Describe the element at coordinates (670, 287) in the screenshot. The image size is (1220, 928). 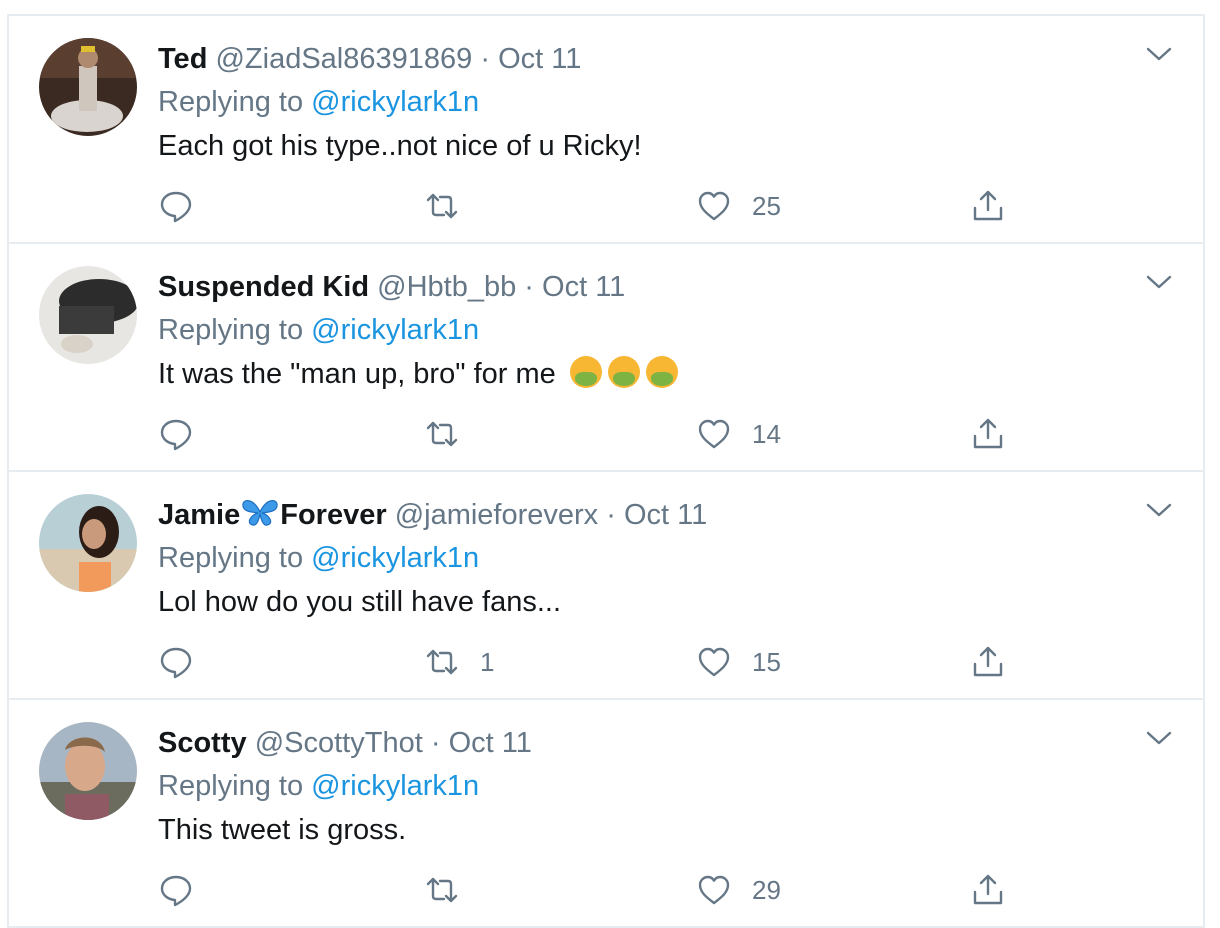
I see `tweet-header: Suspended Kid @Hbtb_bb · Oct 11` at that location.